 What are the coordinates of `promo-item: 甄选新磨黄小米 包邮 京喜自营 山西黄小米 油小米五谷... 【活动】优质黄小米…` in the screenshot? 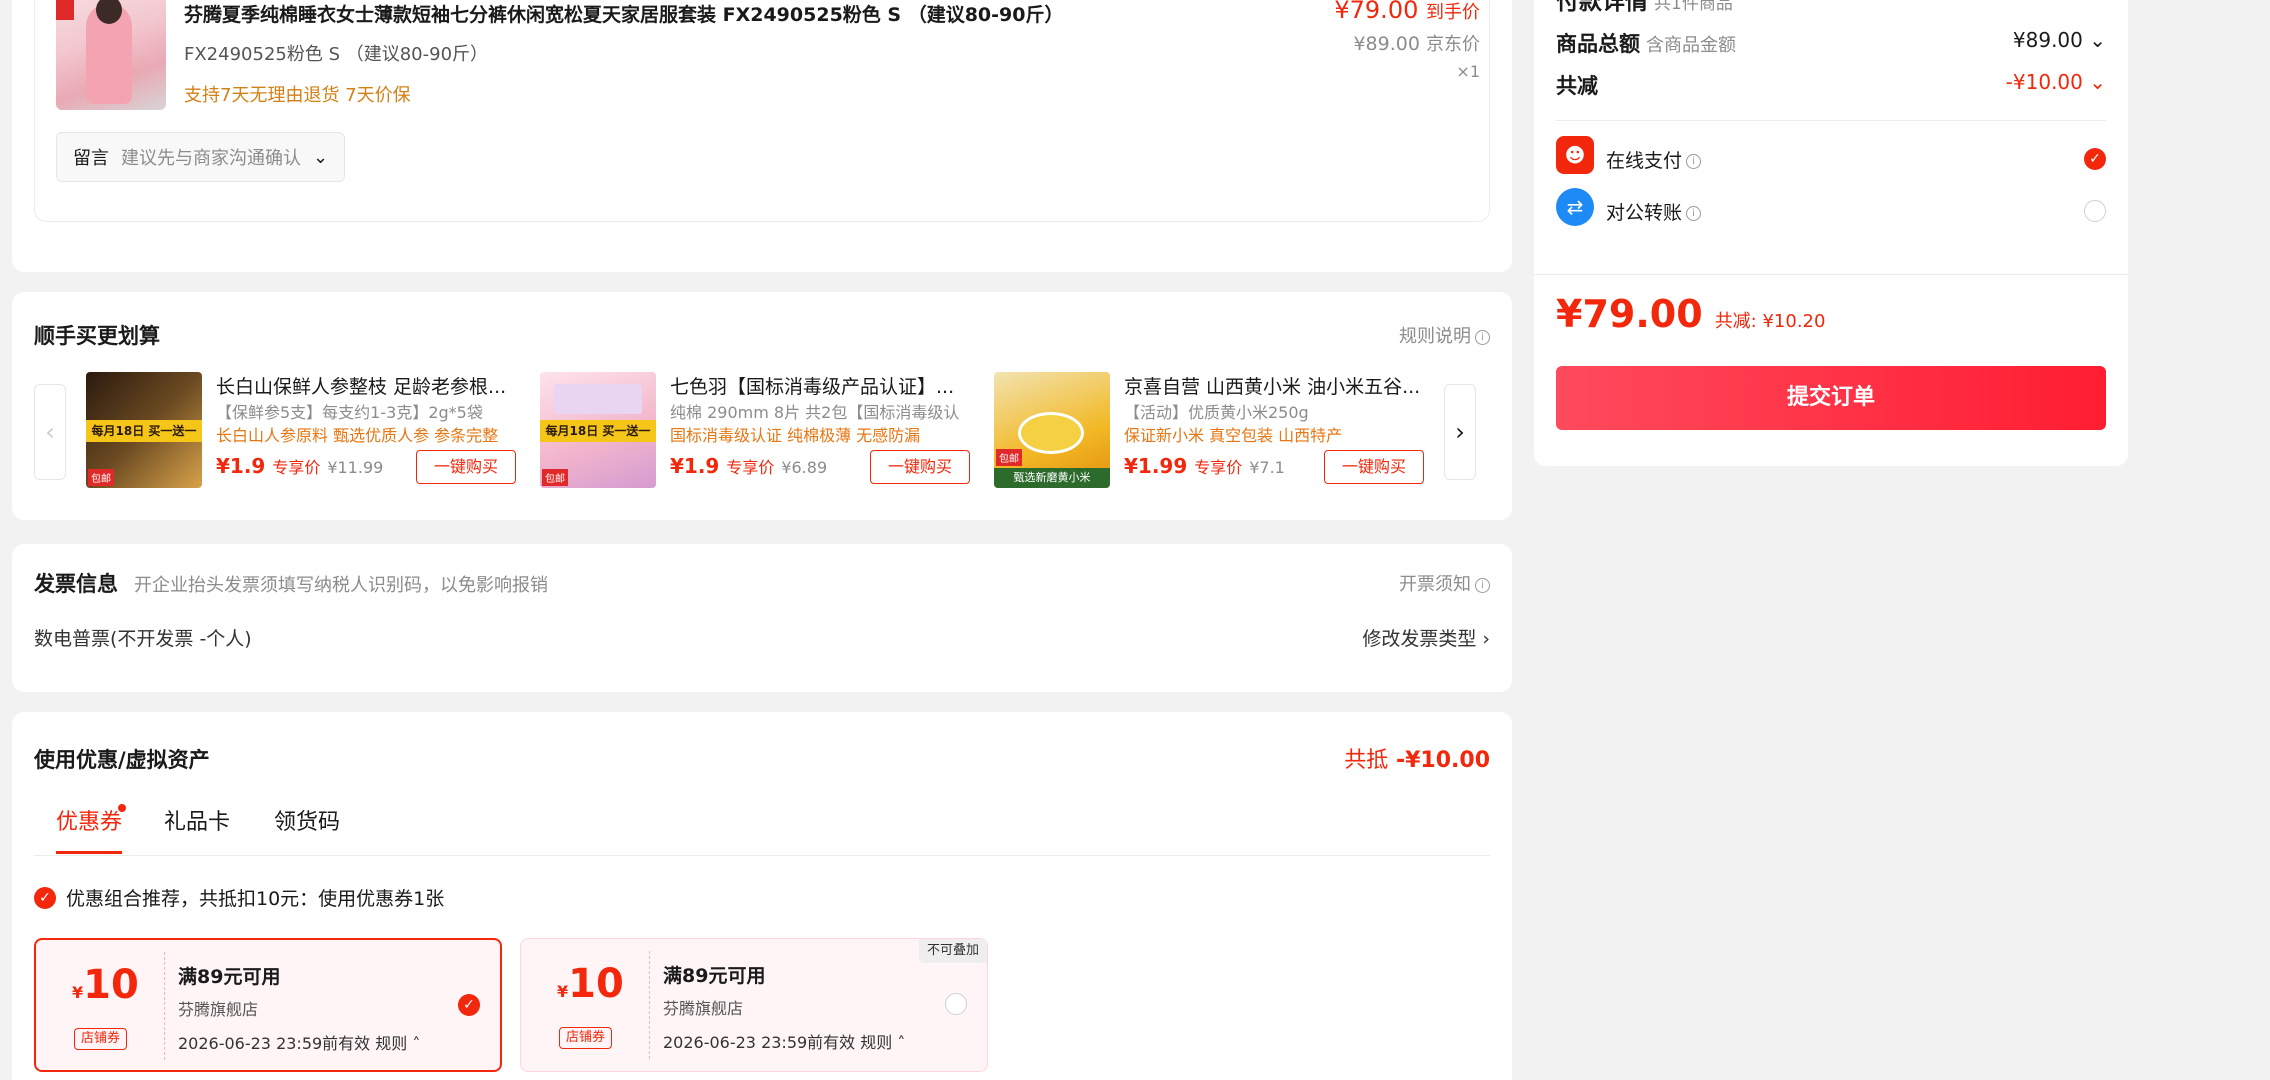 It's located at (1209, 431).